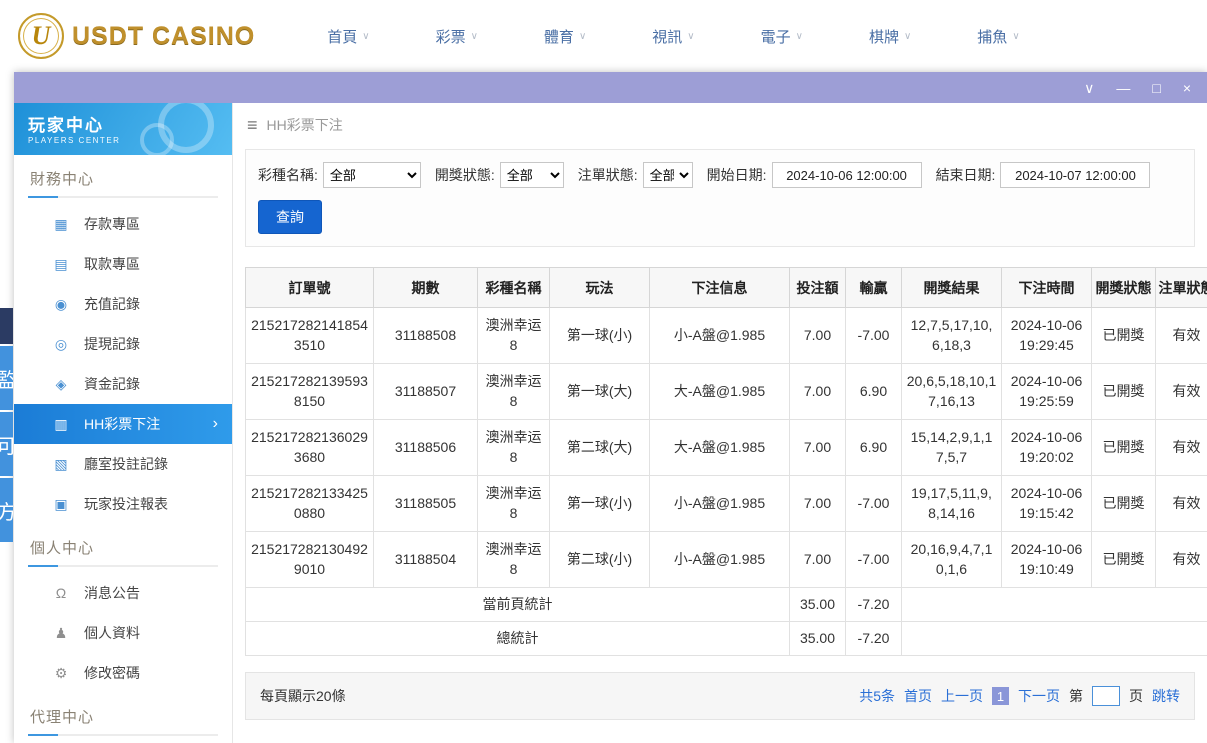 This screenshot has width=1207, height=743. I want to click on floating-widget-item: 監, so click(6, 378).